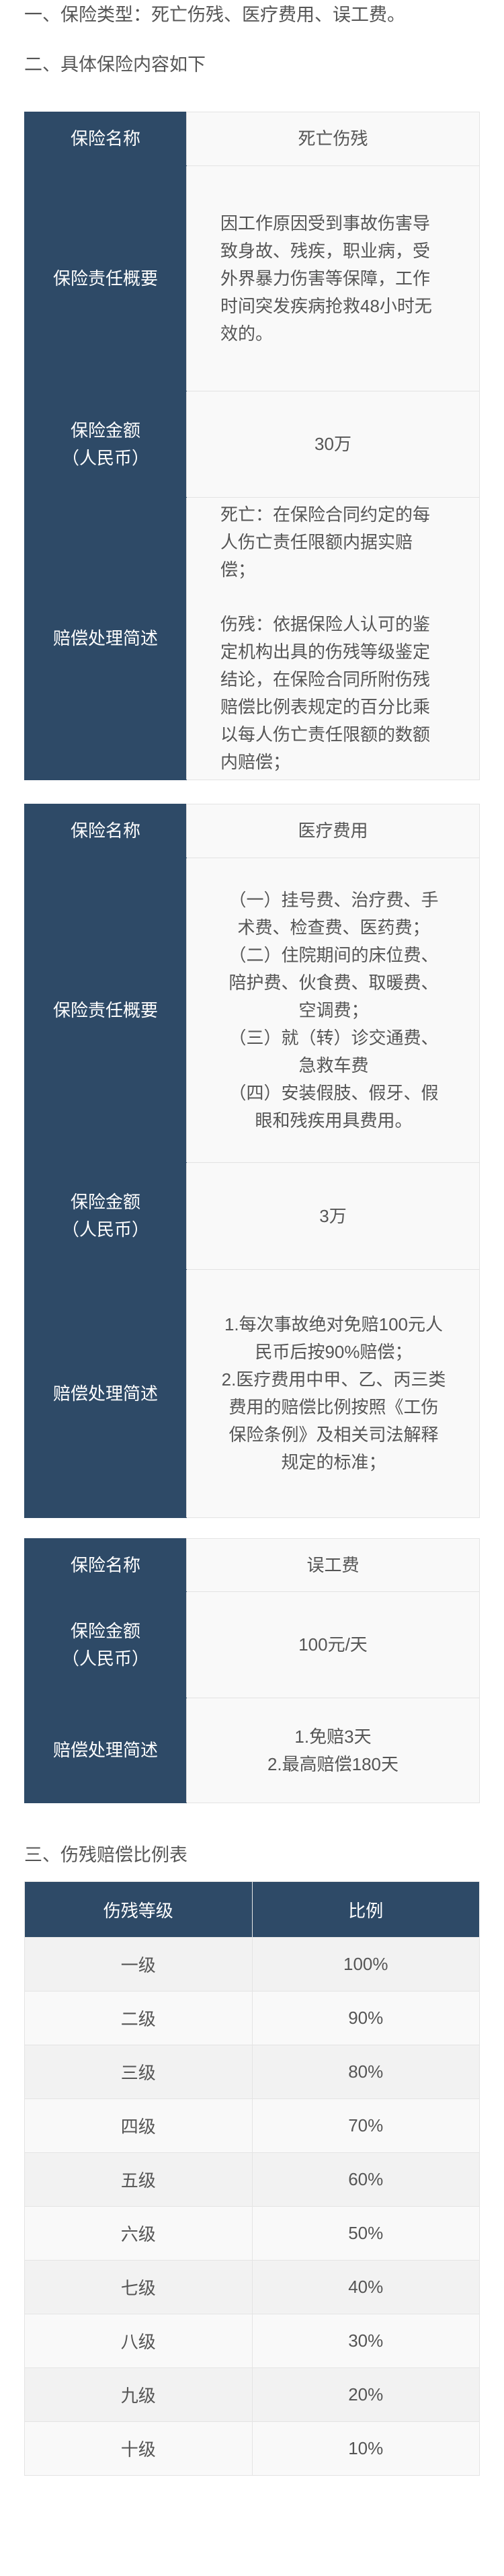  I want to click on grade-cell: 三级, so click(138, 2072).